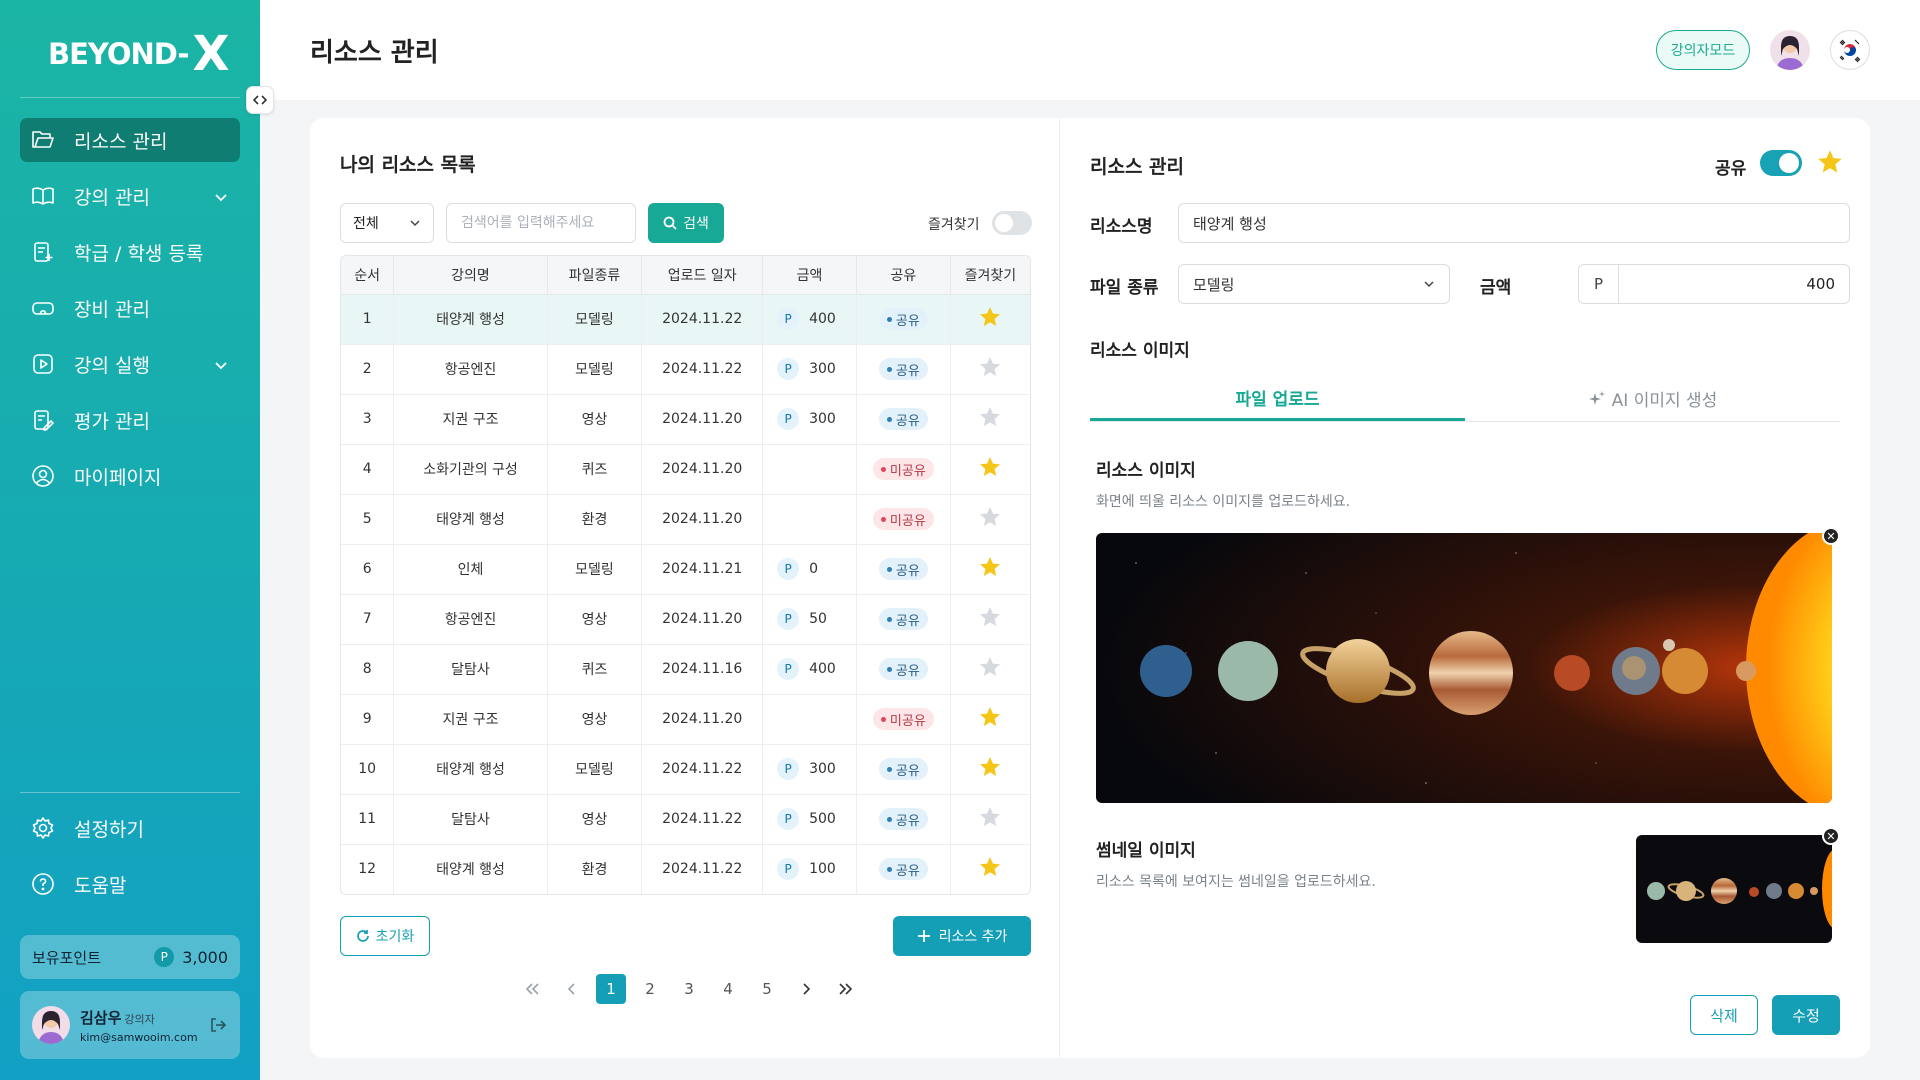 This screenshot has height=1080, width=1920. Describe the element at coordinates (260, 100) in the screenshot. I see `sidebar-collapse-button` at that location.